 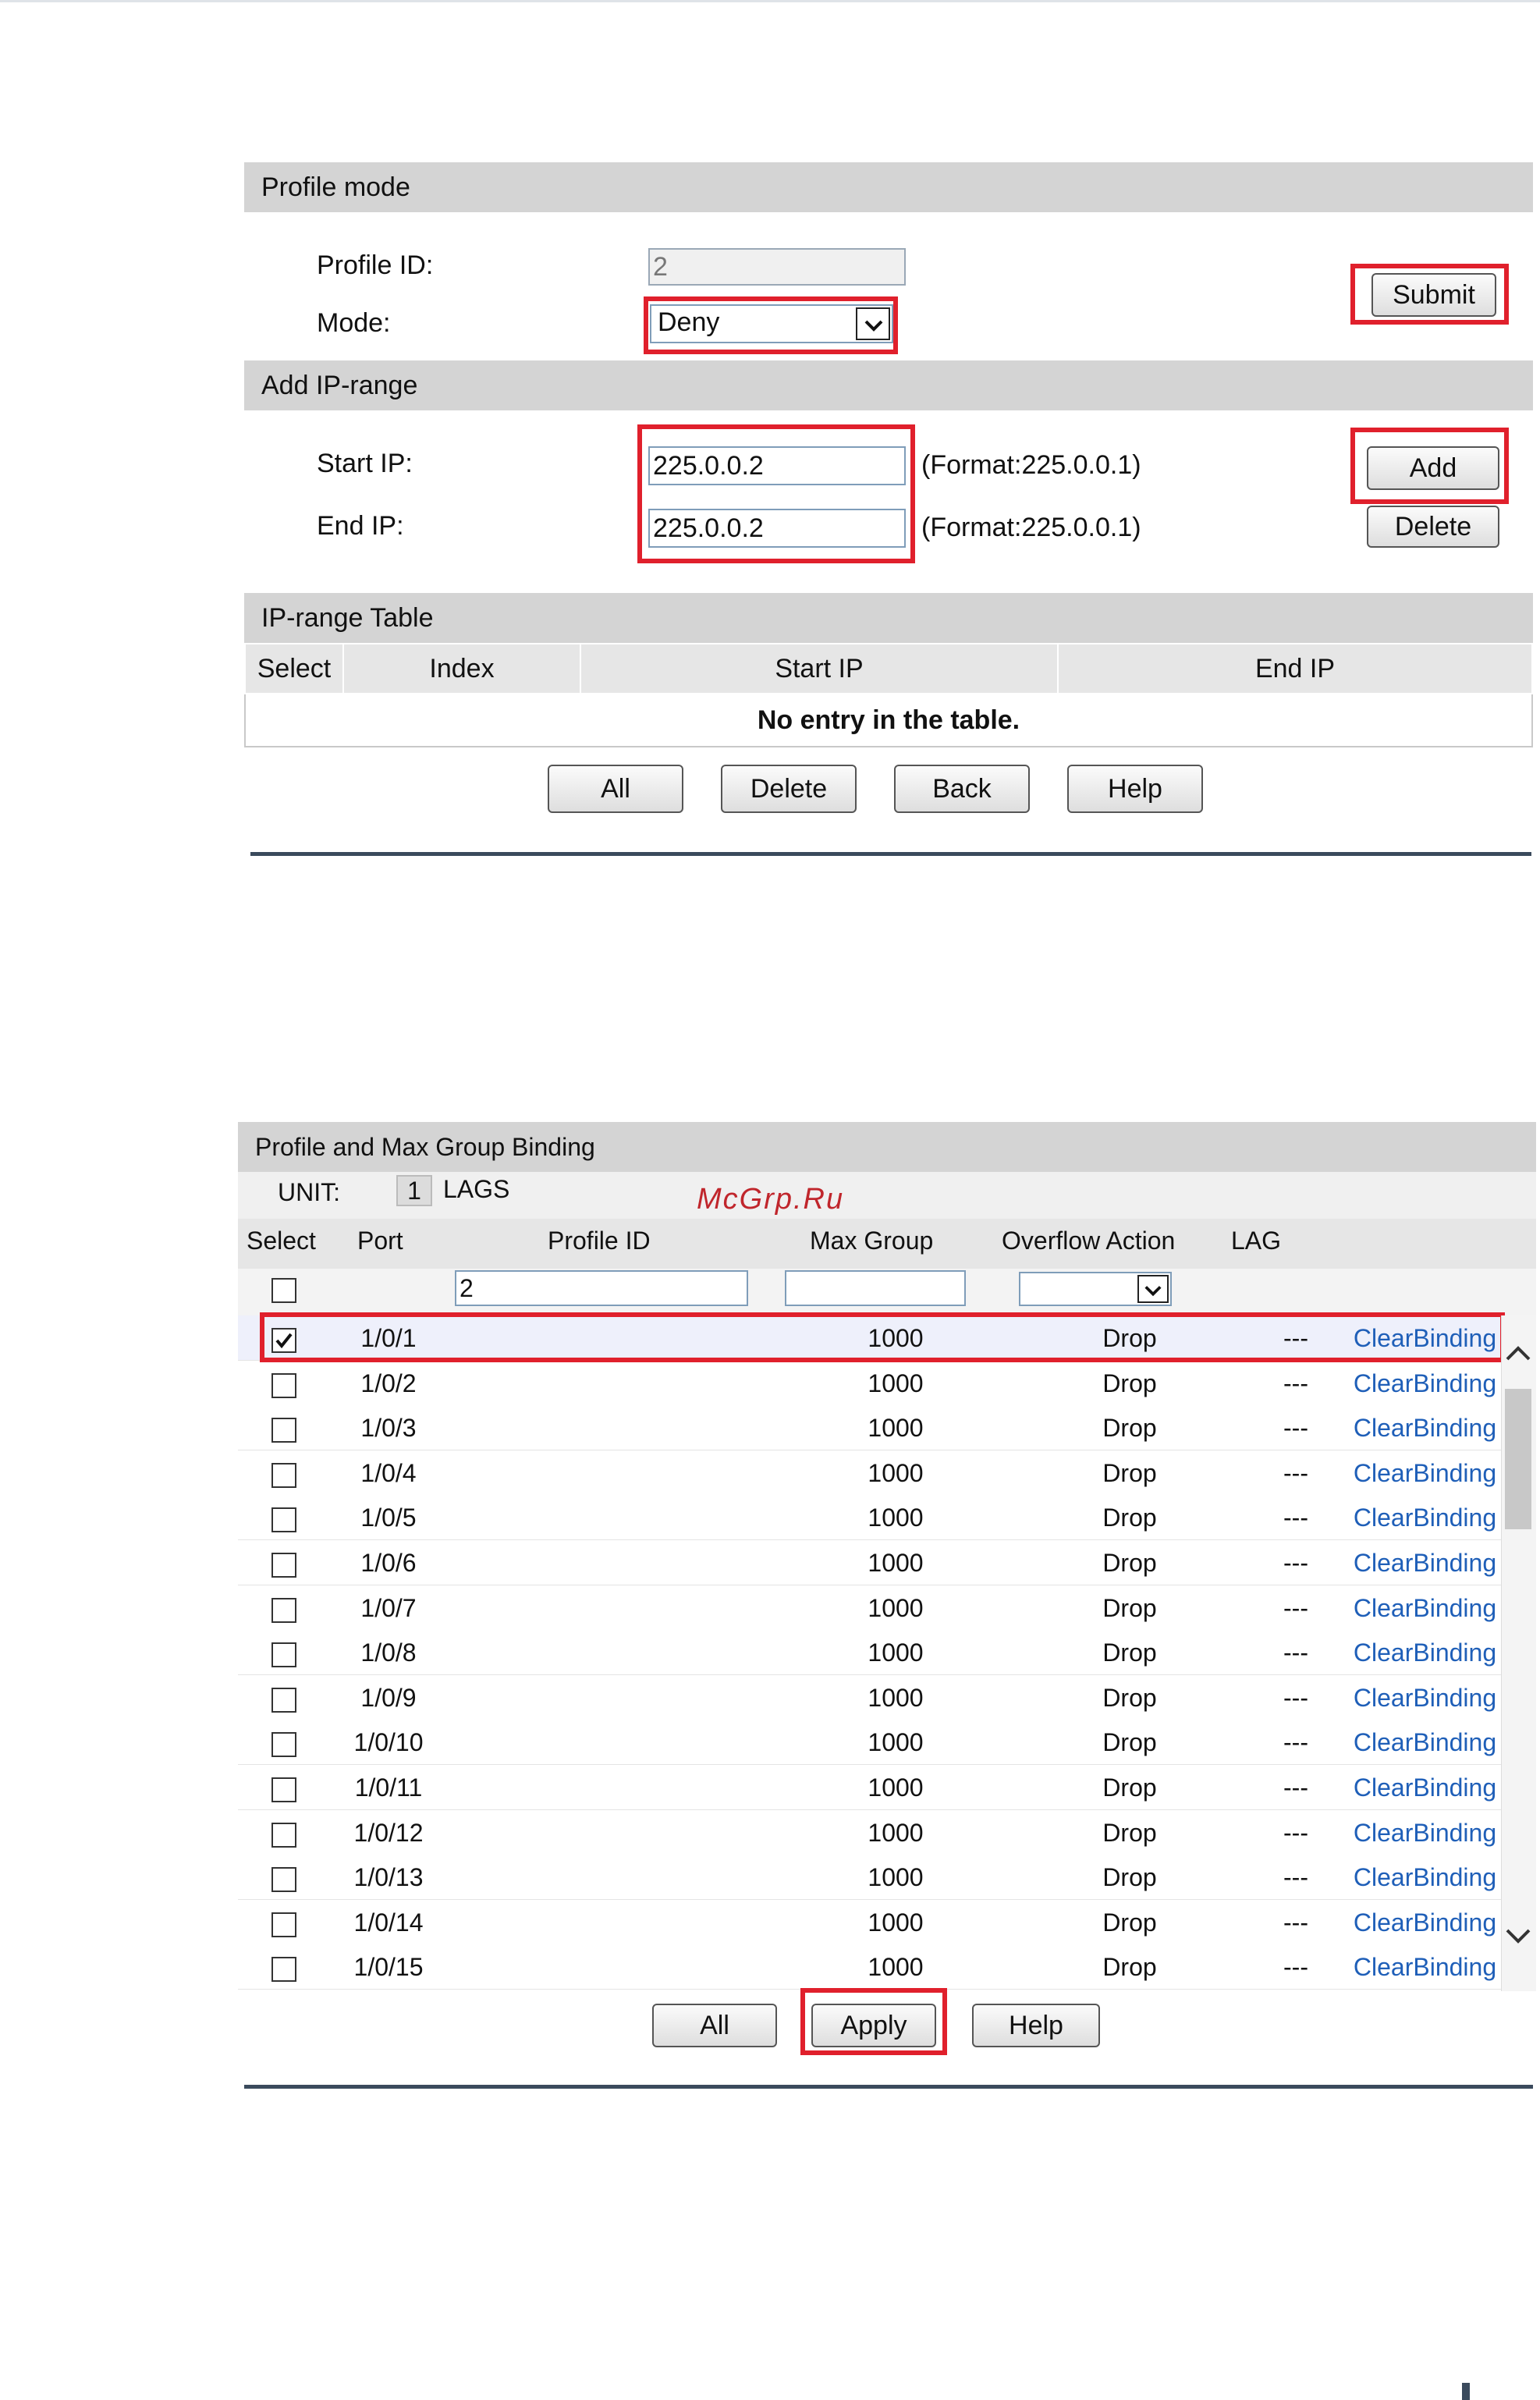 What do you see at coordinates (962, 789) in the screenshot?
I see `back-button: Back` at bounding box center [962, 789].